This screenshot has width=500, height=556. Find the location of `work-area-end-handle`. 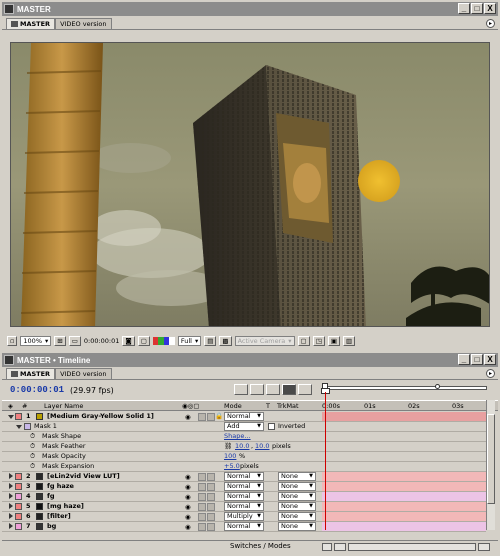

work-area-end-handle is located at coordinates (437, 386).